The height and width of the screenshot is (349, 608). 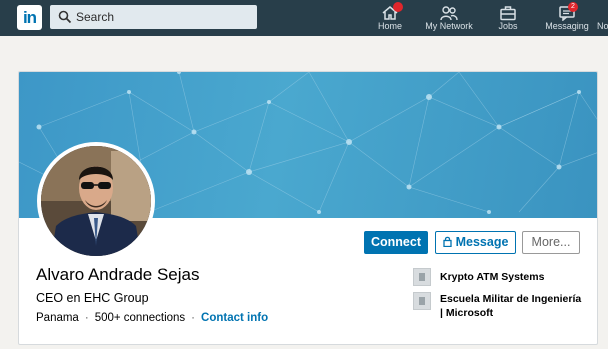 What do you see at coordinates (140, 318) in the screenshot?
I see `profile-connections: 500+ connections` at bounding box center [140, 318].